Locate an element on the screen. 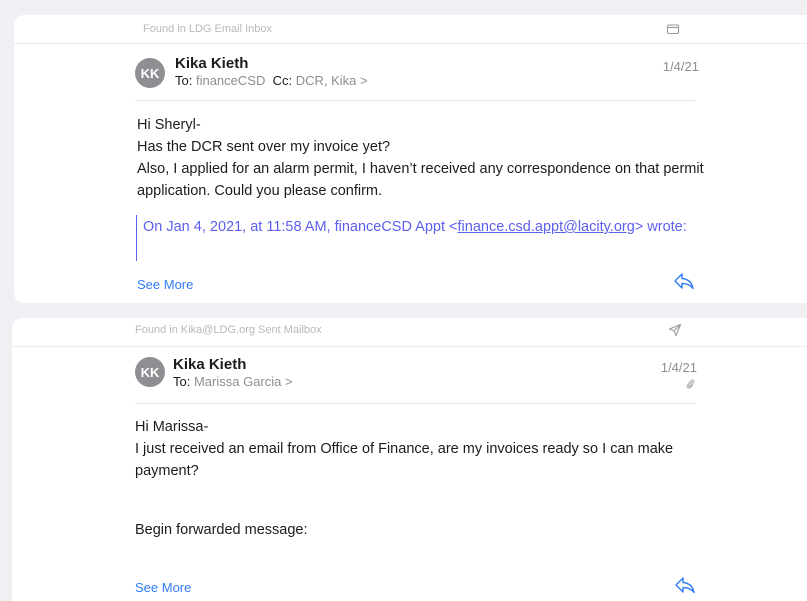 This screenshot has width=807, height=601. body-line: Hi Sheryl- is located at coordinates (169, 125).